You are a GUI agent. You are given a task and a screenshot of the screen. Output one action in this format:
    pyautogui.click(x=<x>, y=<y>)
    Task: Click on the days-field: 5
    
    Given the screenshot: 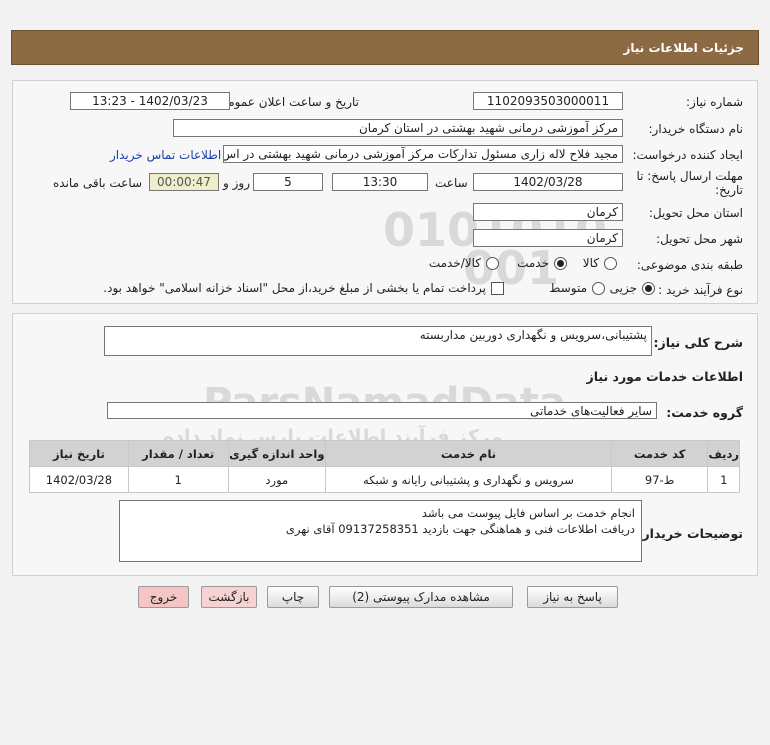 What is the action you would take?
    pyautogui.click(x=288, y=182)
    